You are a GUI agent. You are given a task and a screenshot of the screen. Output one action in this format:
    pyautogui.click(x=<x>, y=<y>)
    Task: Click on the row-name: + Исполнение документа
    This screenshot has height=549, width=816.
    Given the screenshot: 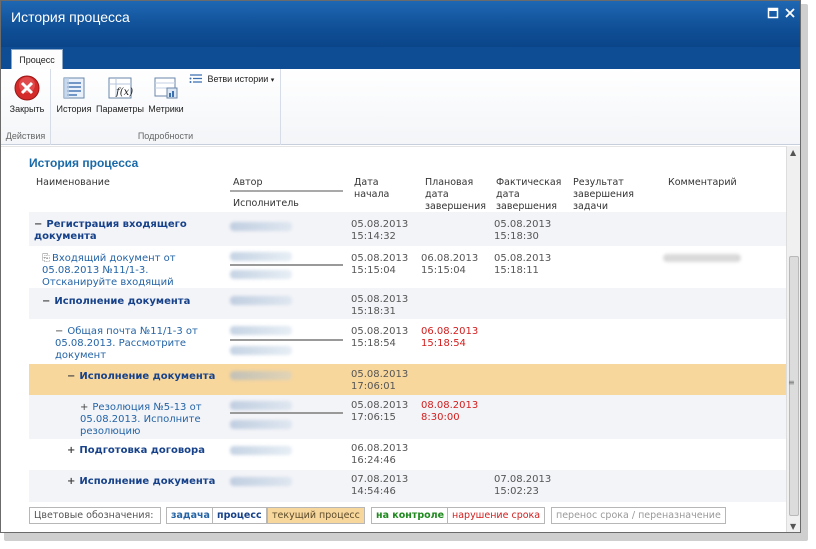 What is the action you would take?
    pyautogui.click(x=147, y=482)
    